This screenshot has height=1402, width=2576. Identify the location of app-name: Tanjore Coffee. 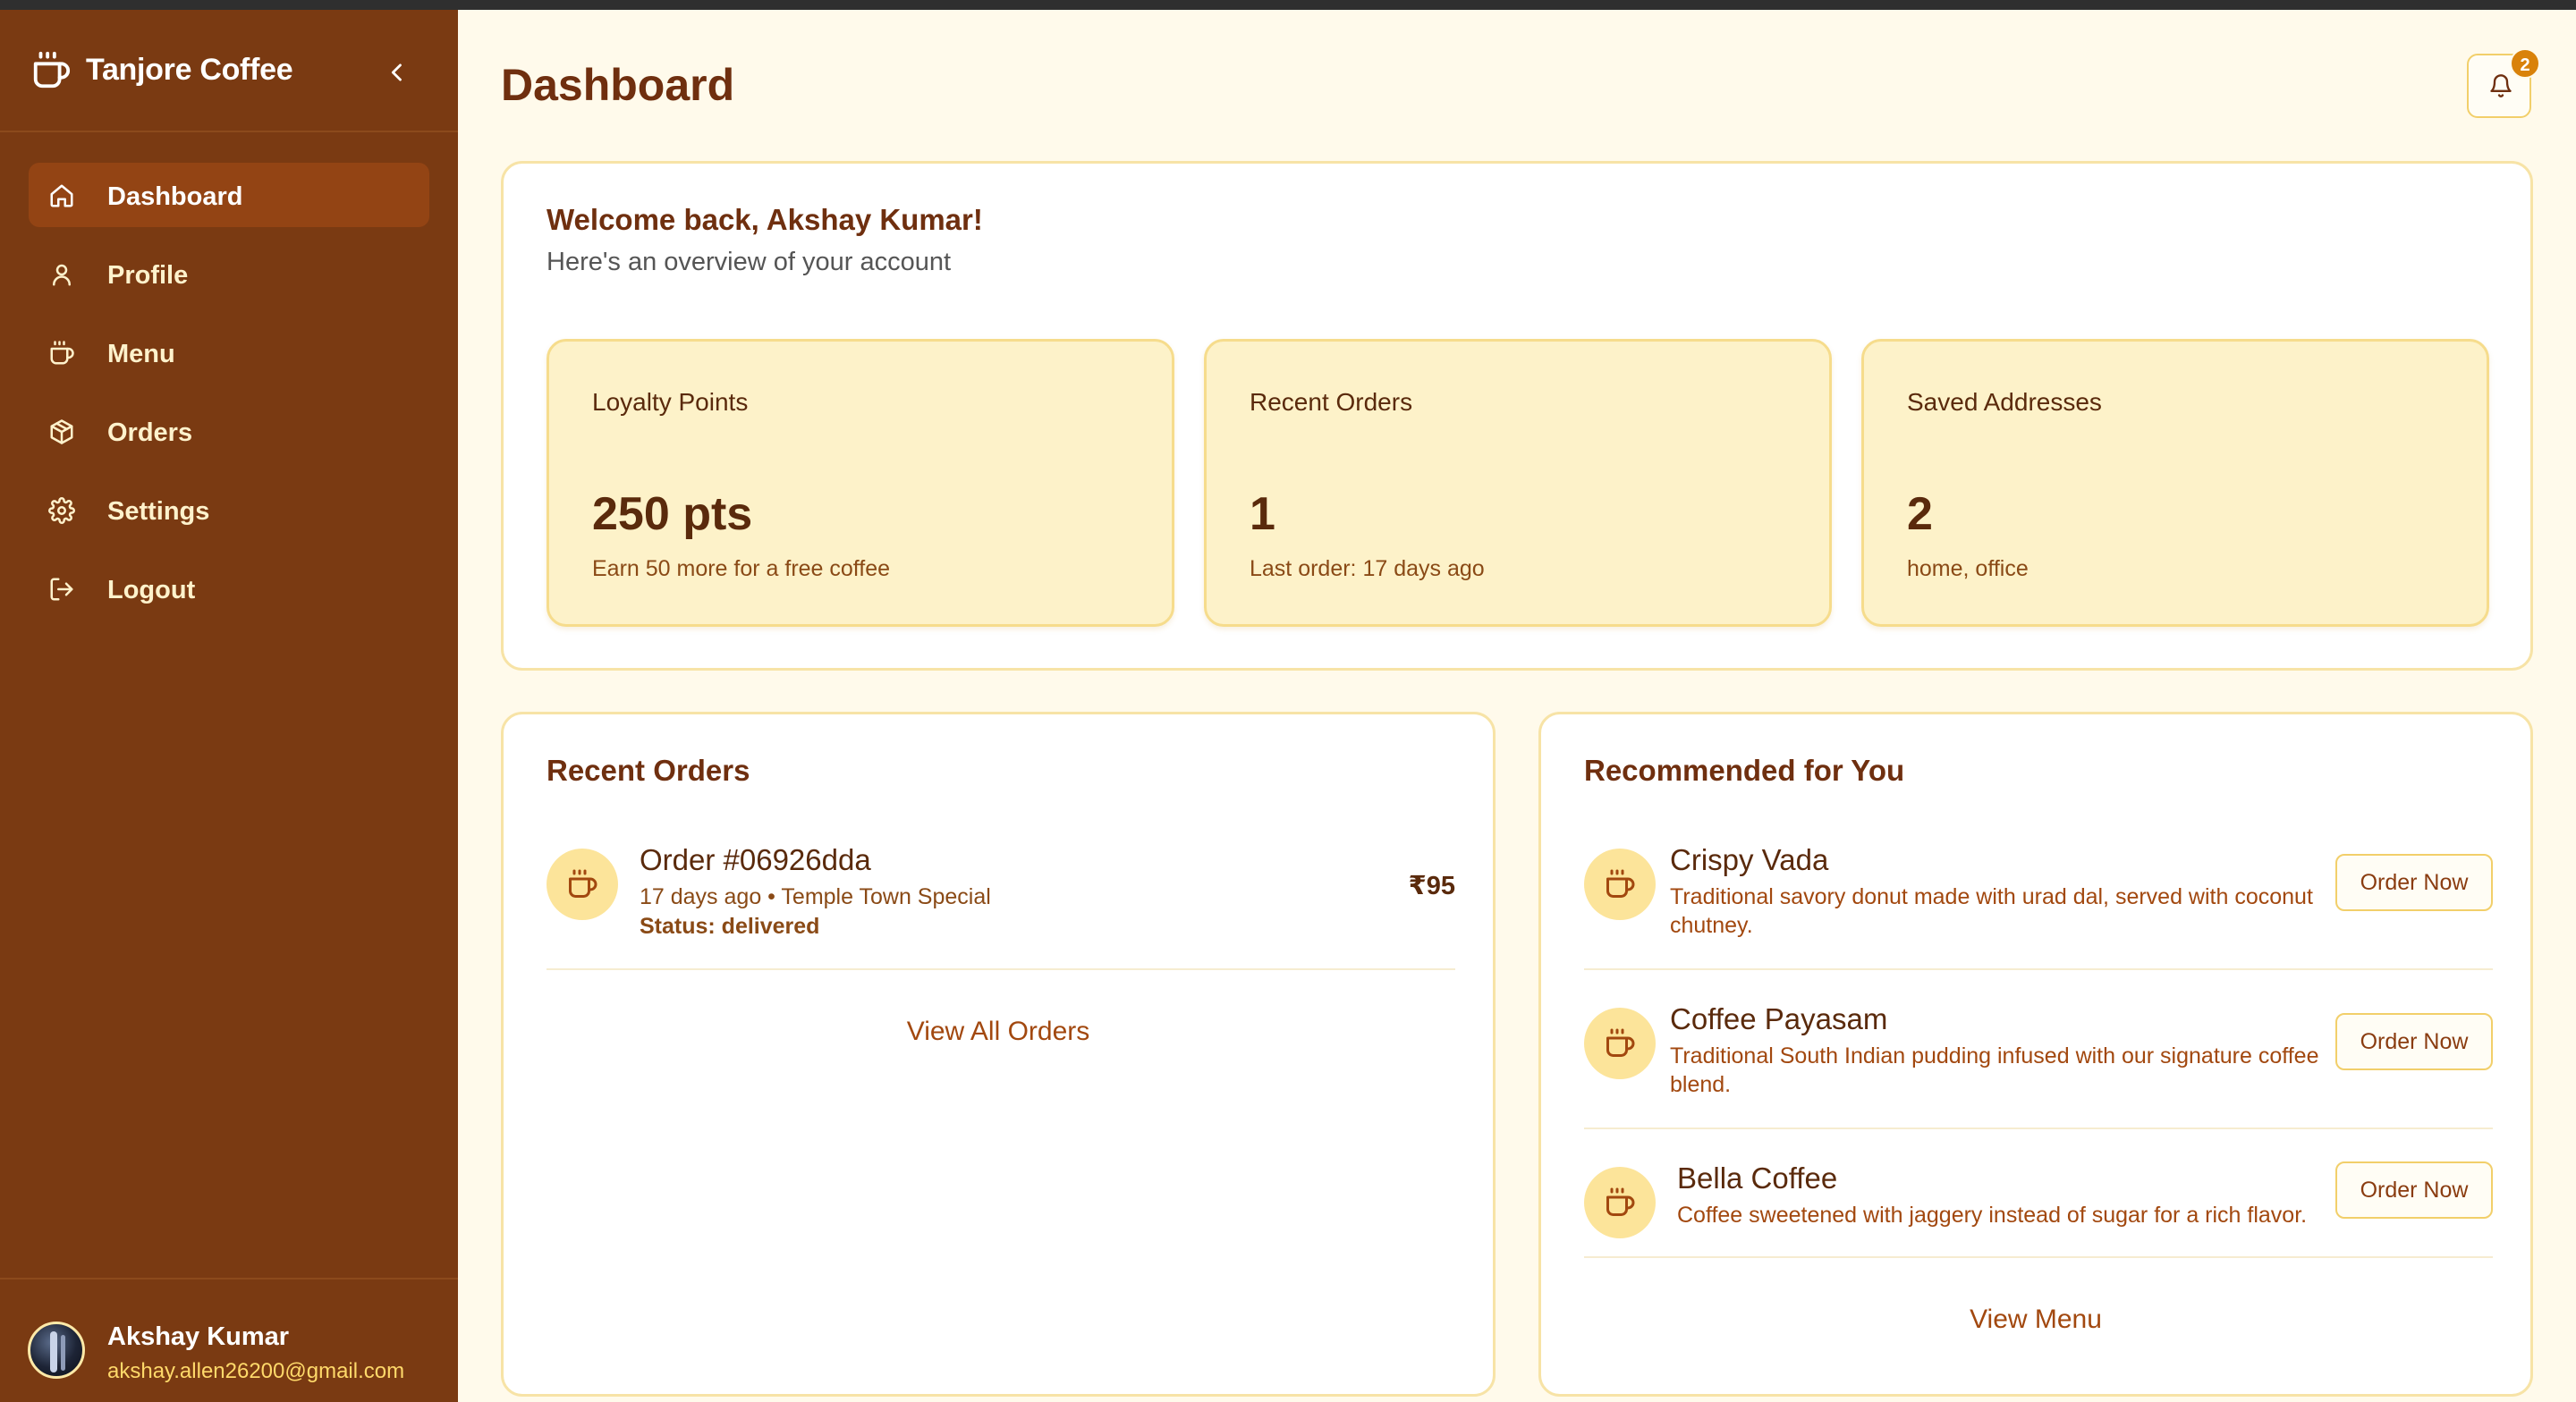
(189, 70).